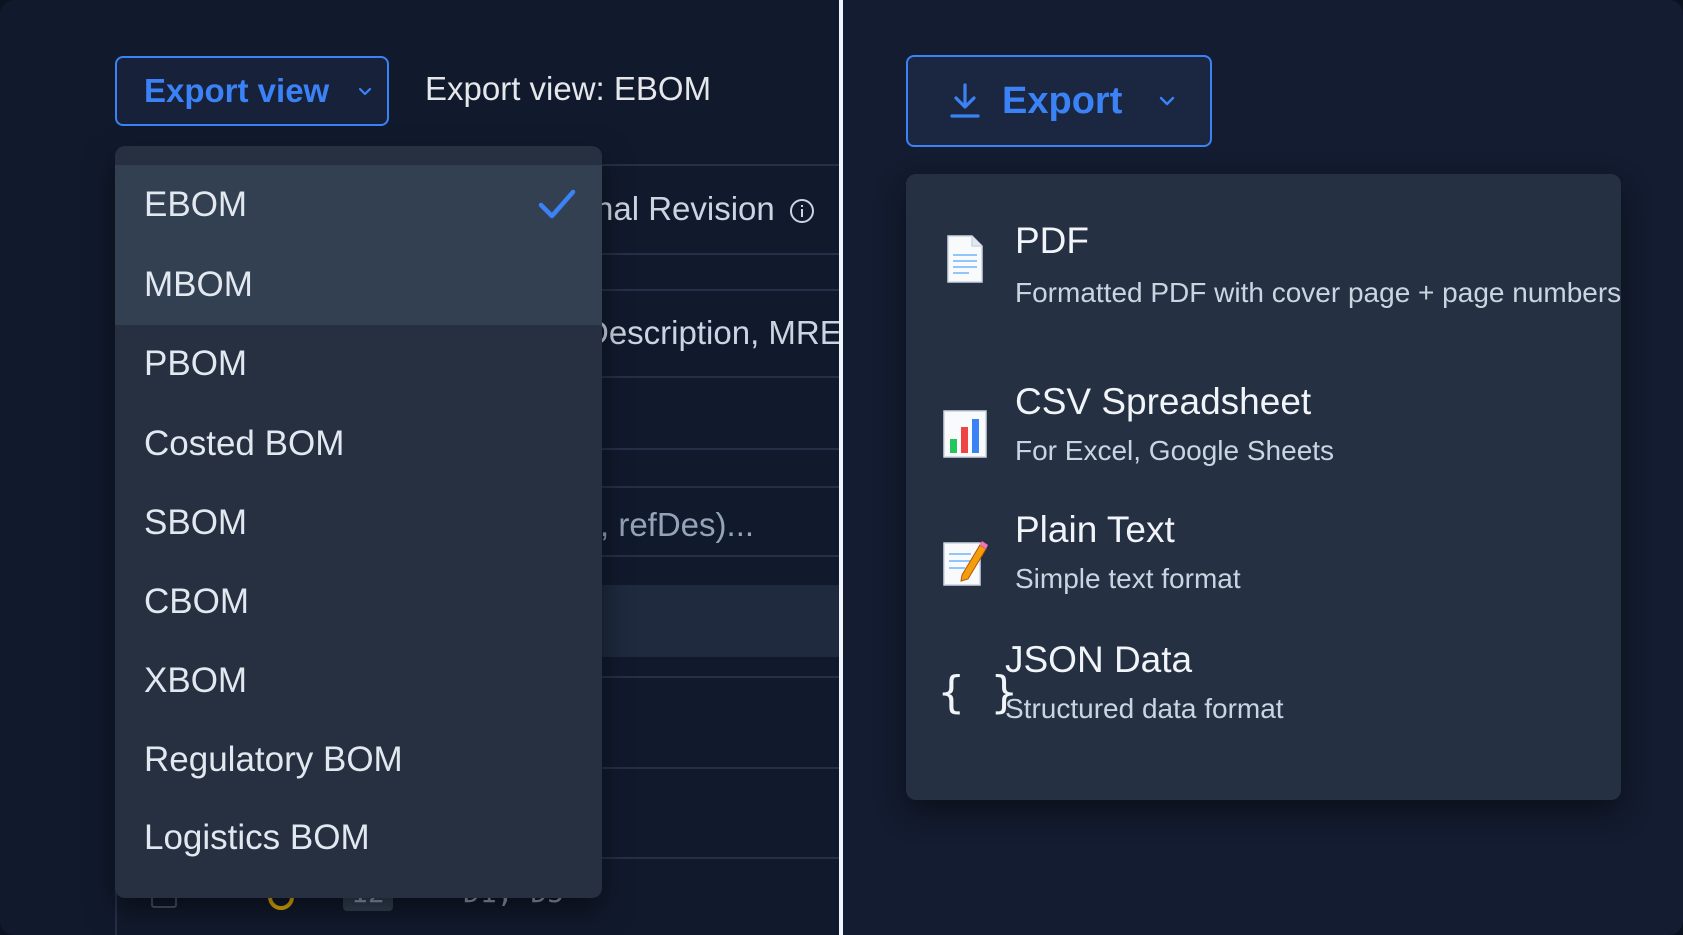 The image size is (1683, 935). I want to click on download-icon, so click(965, 100).